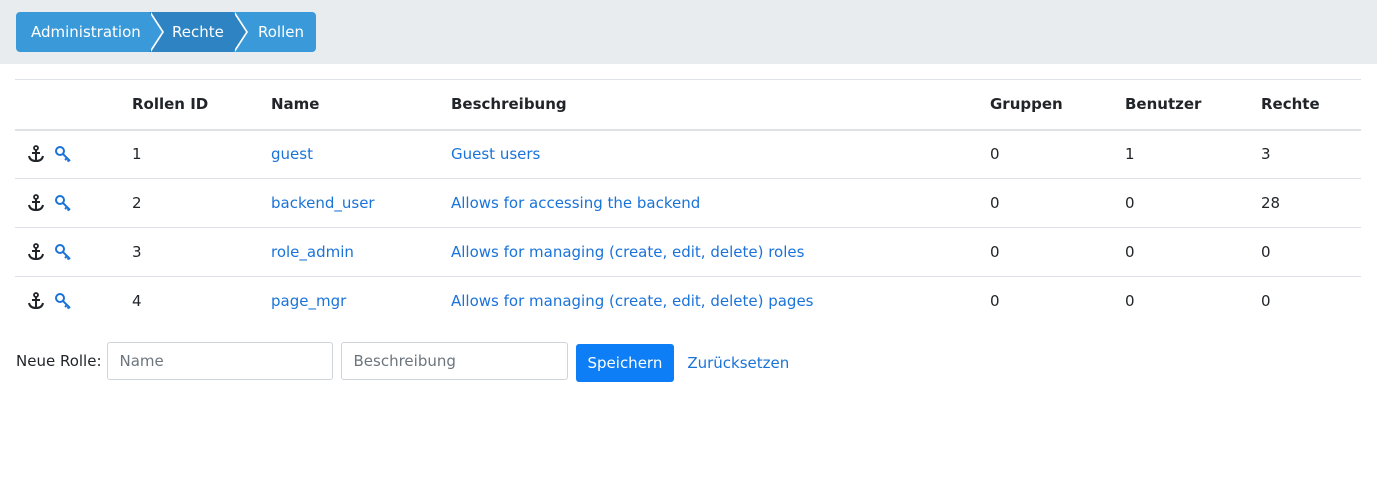 The width and height of the screenshot is (1377, 483). Describe the element at coordinates (308, 301) in the screenshot. I see `role-name-link: page_mgr` at that location.